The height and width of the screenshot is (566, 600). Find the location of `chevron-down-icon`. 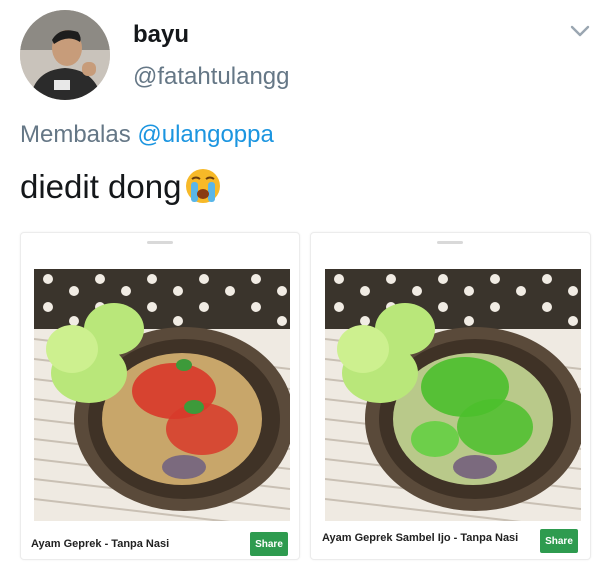

chevron-down-icon is located at coordinates (580, 31).